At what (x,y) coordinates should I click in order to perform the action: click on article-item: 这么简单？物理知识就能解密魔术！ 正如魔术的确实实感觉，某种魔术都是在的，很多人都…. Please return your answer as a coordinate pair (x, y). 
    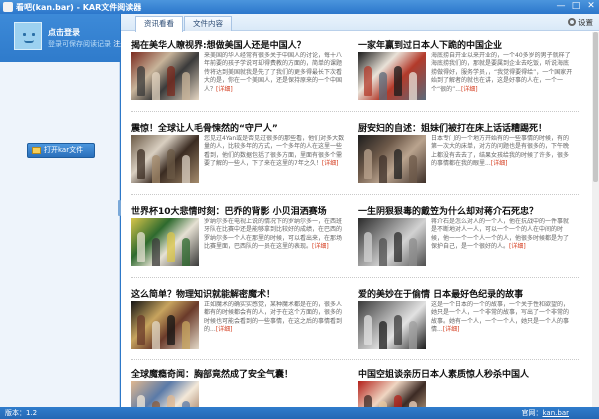
    Looking at the image, I should click on (238, 322).